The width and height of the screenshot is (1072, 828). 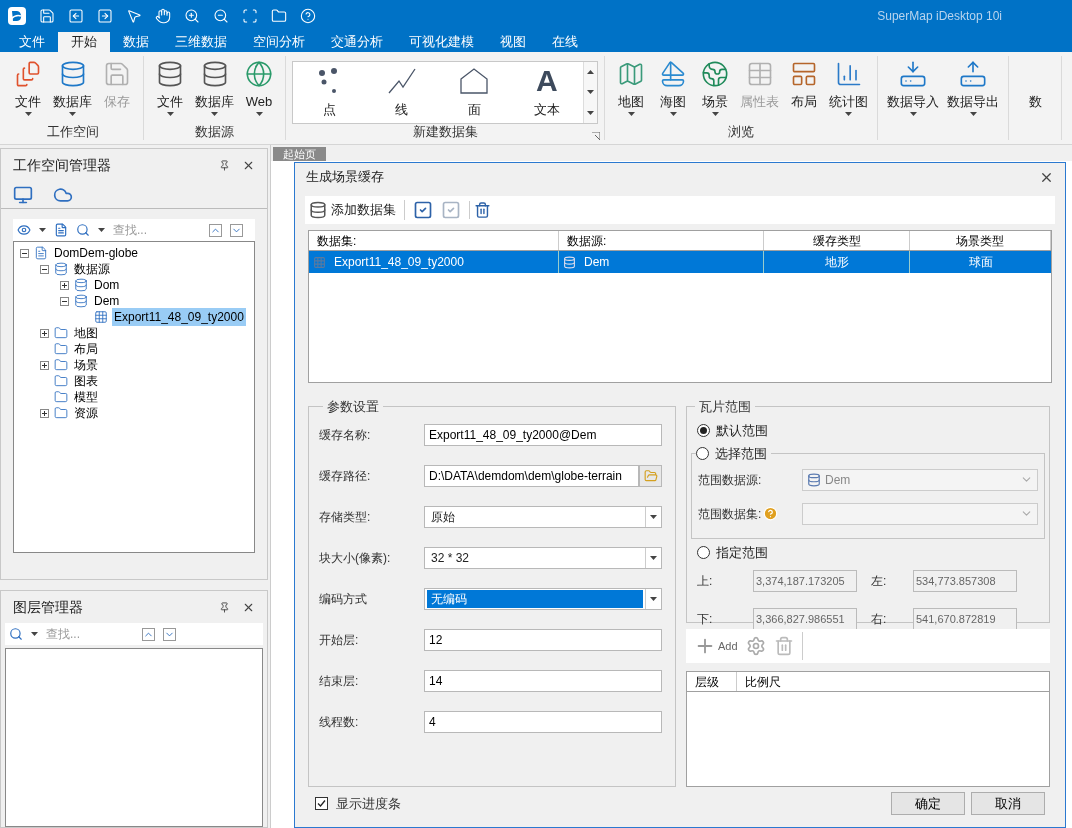 What do you see at coordinates (1008, 803) in the screenshot?
I see `dialog-button: 取消` at bounding box center [1008, 803].